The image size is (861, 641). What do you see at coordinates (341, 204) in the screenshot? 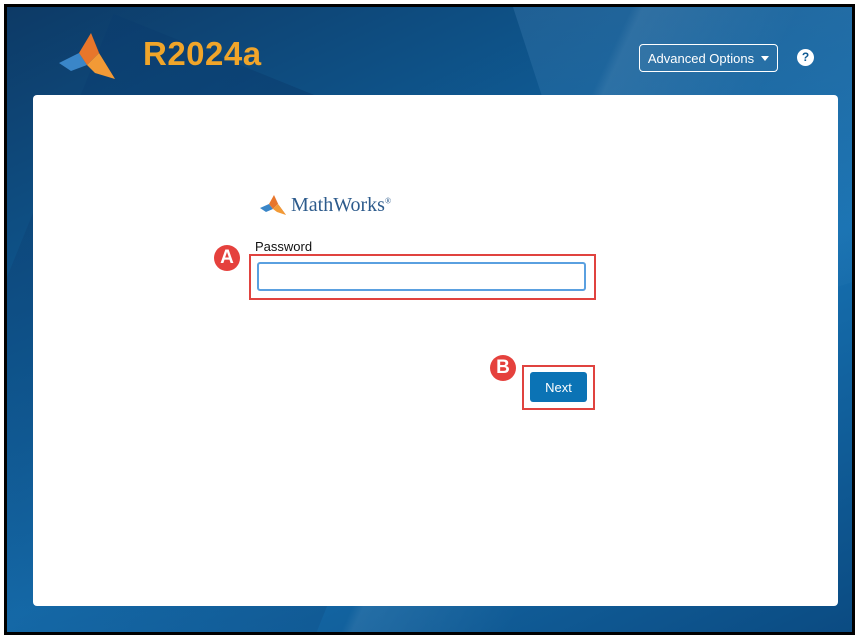
I see `brand-name: MathWorks®` at bounding box center [341, 204].